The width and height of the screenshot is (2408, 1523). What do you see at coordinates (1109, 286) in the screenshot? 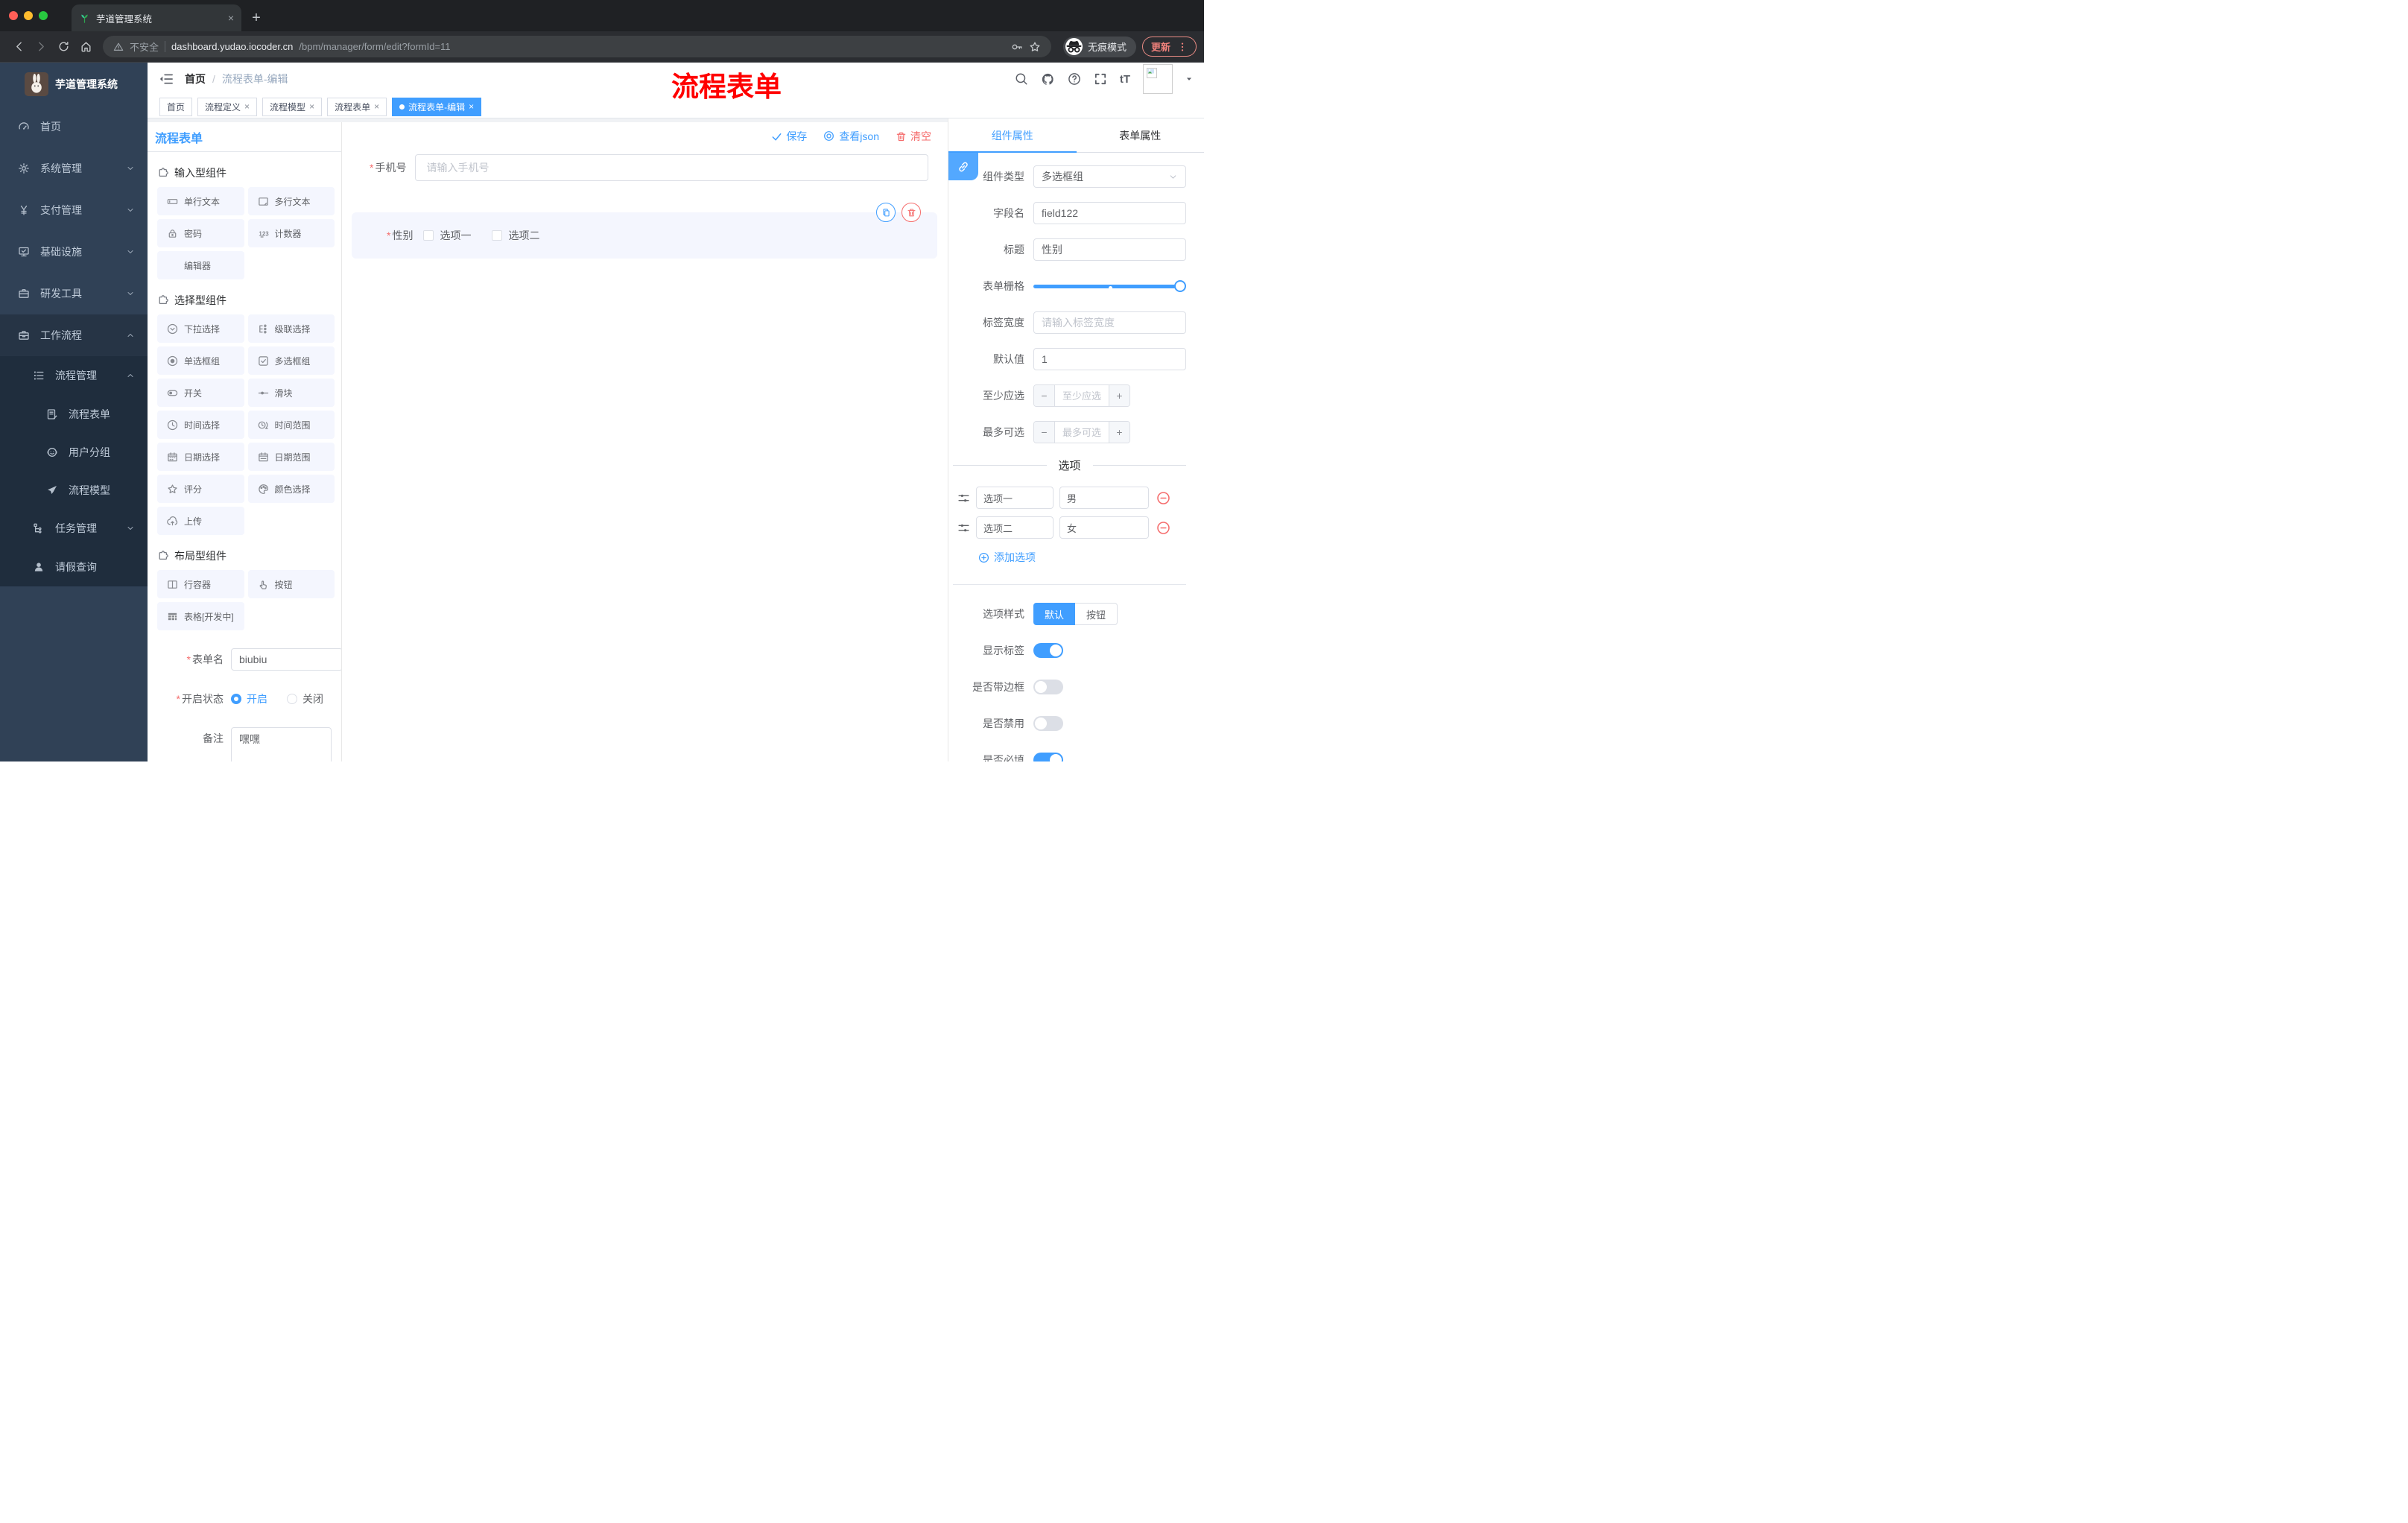
I see `grid-slider` at bounding box center [1109, 286].